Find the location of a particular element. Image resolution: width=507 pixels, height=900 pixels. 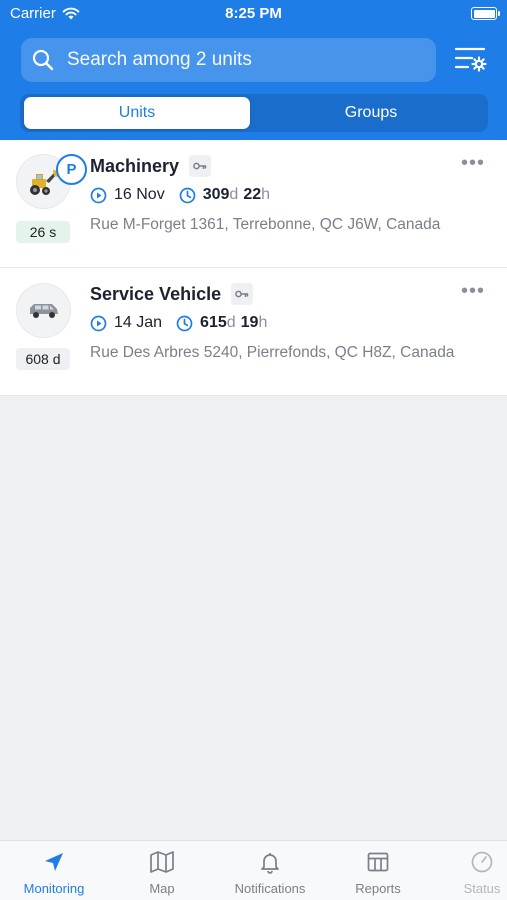

navigation-arrow-icon is located at coordinates (54, 862).